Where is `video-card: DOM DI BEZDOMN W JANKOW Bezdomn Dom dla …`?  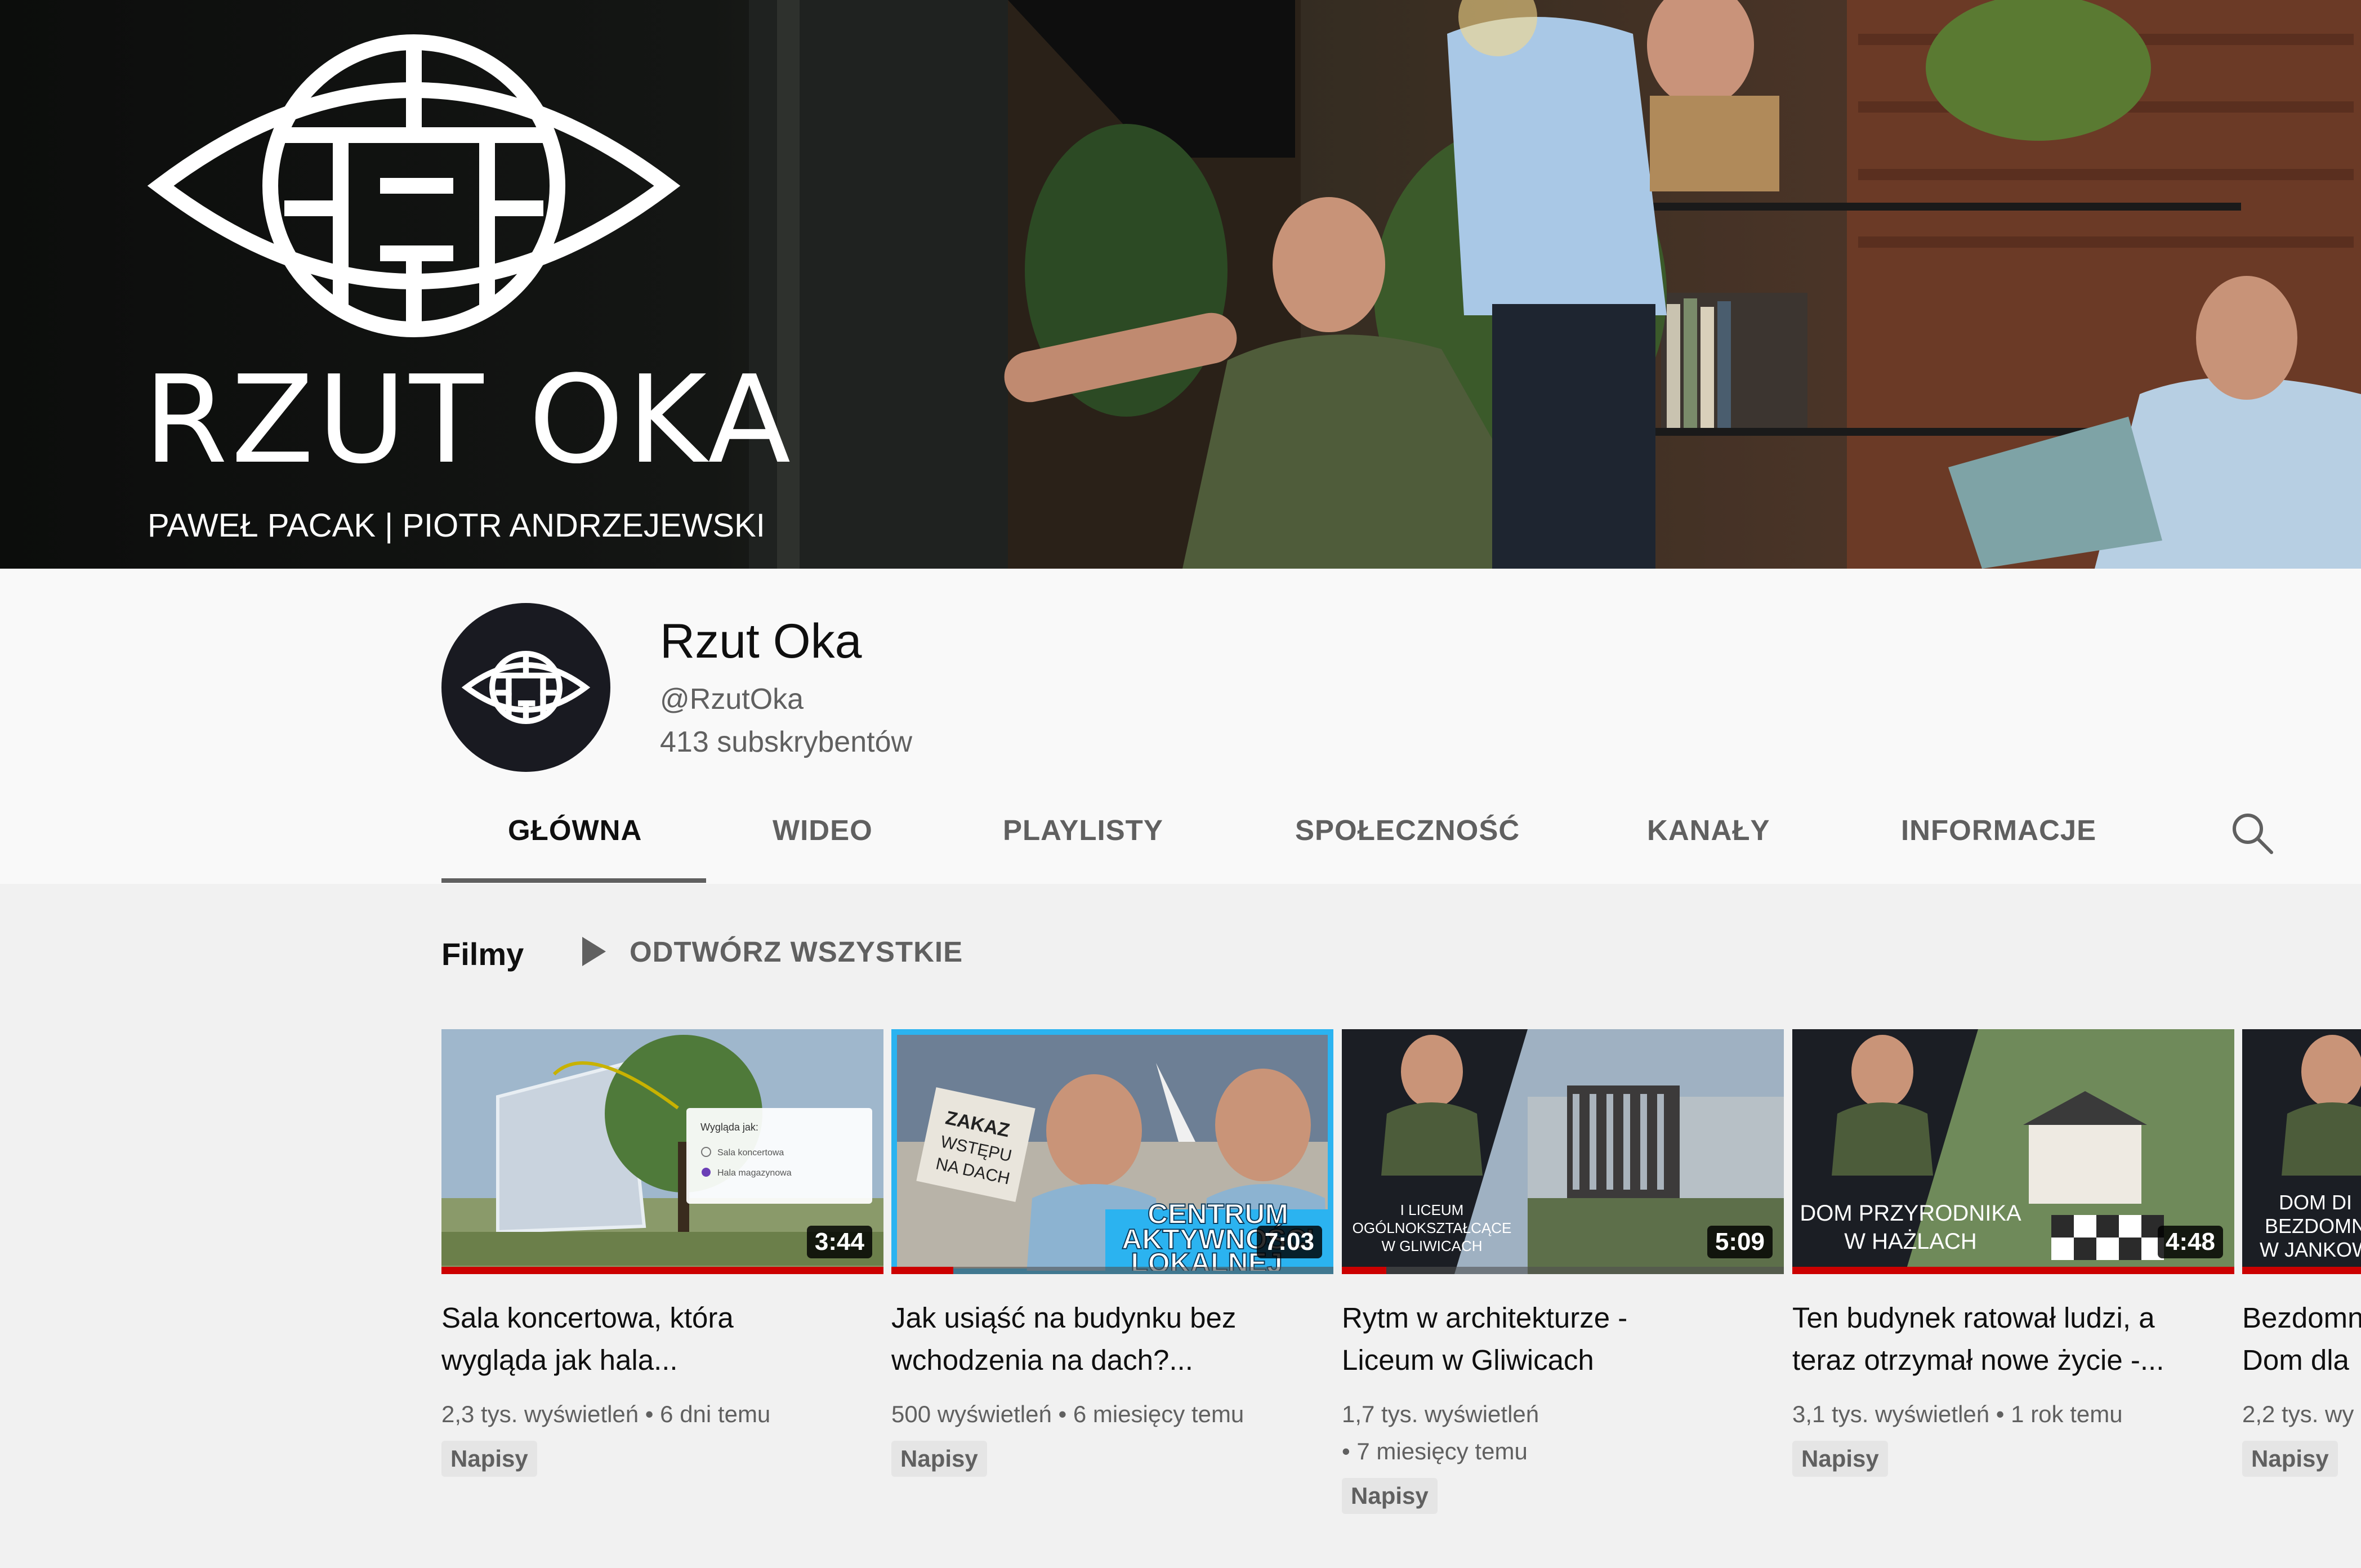 video-card: DOM DI BEZDOMN W JANKOW Bezdomn Dom dla … is located at coordinates (2301, 1253).